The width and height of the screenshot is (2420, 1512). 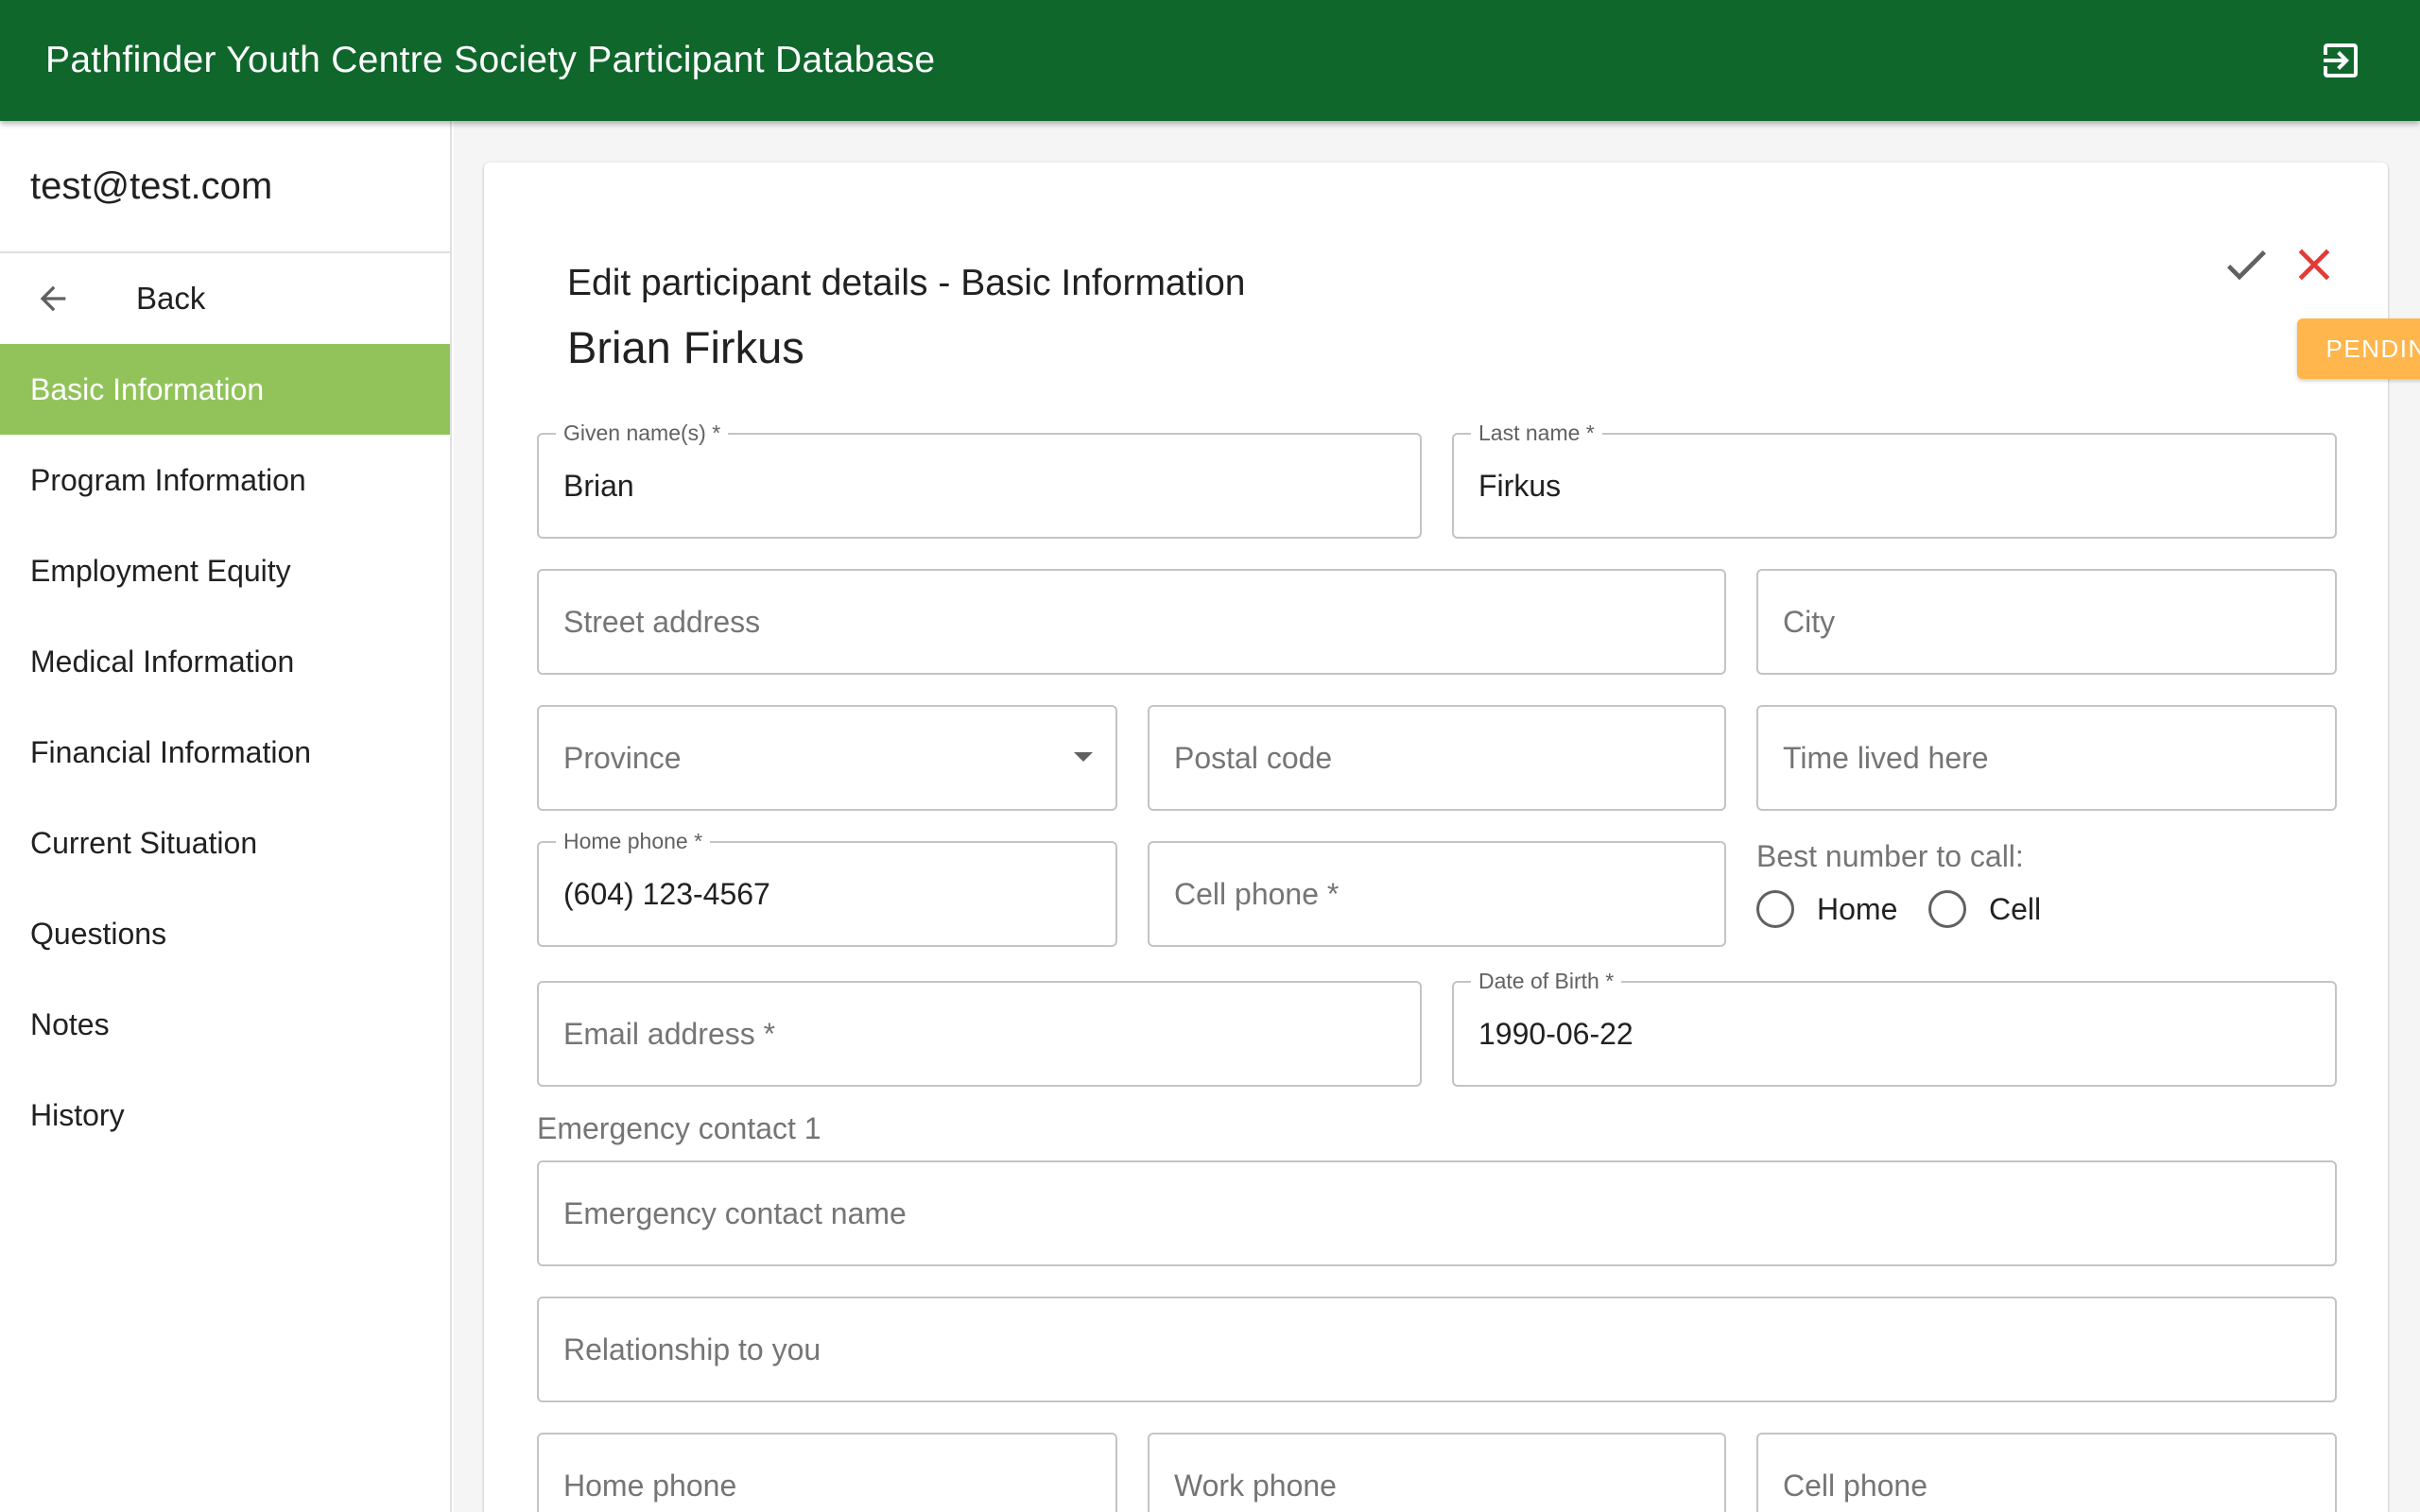 What do you see at coordinates (225, 480) in the screenshot?
I see `sidebar-item-program-information: Program Information` at bounding box center [225, 480].